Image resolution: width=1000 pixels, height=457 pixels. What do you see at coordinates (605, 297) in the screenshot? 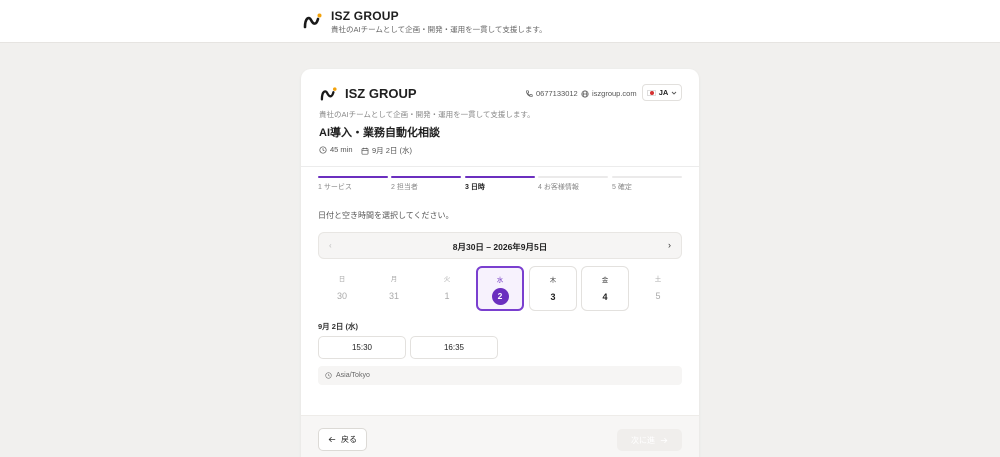
I see `day-number: 4` at bounding box center [605, 297].